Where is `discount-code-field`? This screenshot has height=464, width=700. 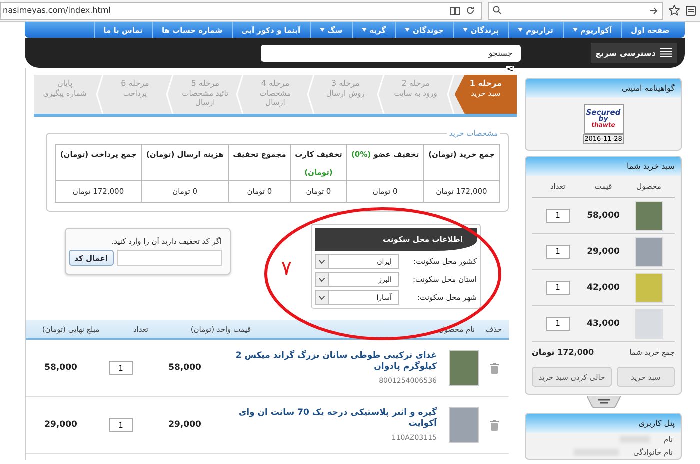 discount-code-field is located at coordinates (169, 258).